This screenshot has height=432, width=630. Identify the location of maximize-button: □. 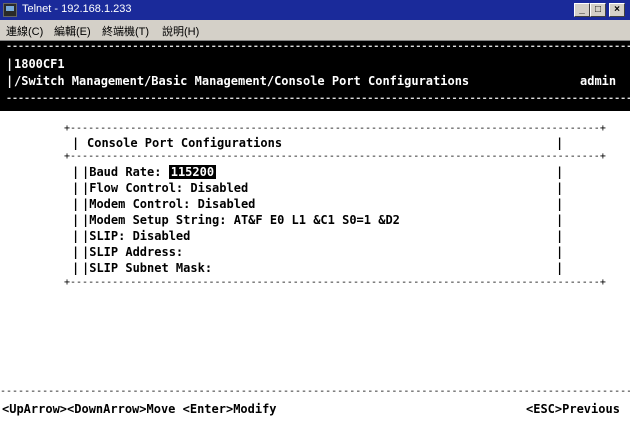
(598, 10).